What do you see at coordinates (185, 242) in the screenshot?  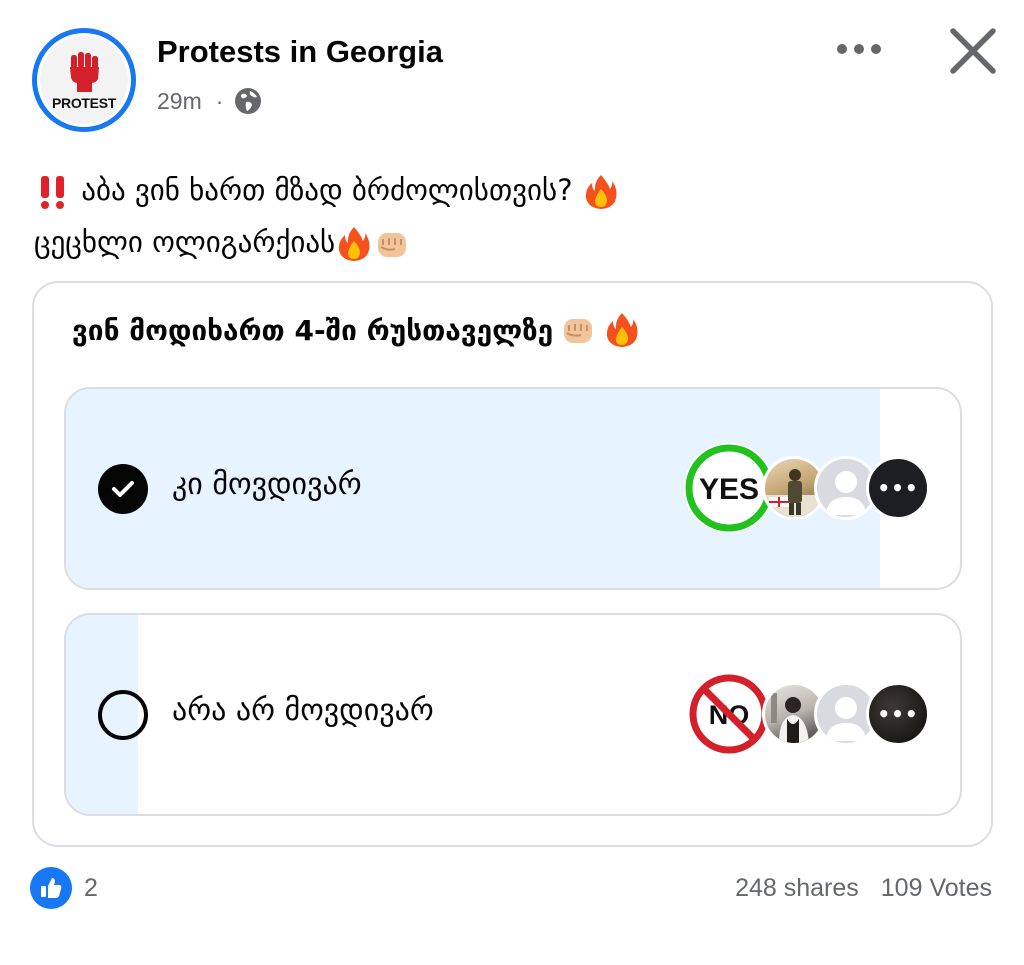 I see `post-text-2: ცეცხლი ოლიგარქიას` at bounding box center [185, 242].